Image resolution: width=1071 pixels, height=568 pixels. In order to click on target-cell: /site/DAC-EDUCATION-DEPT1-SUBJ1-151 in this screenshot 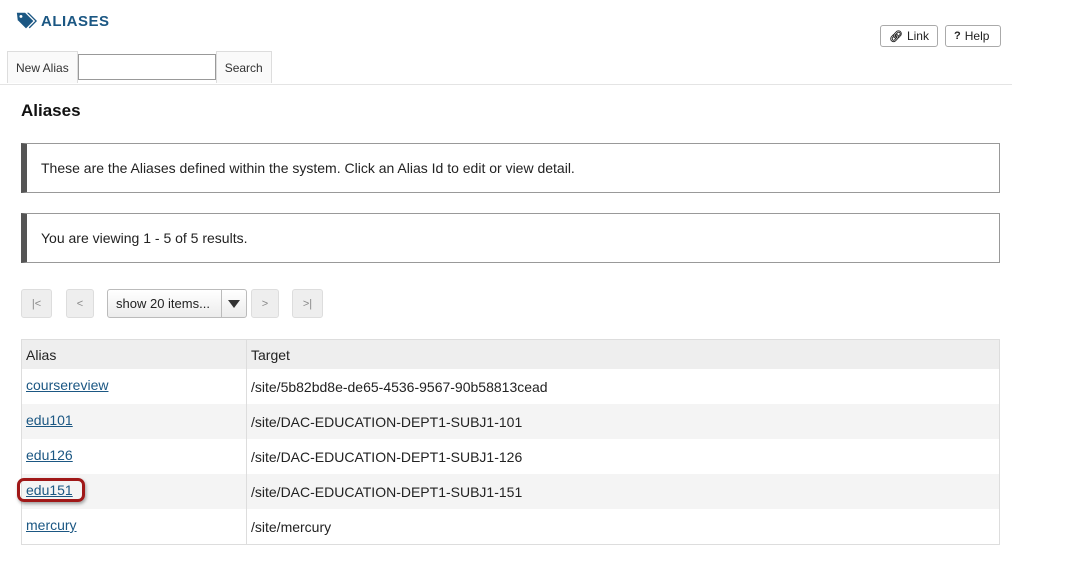, I will do `click(623, 491)`.